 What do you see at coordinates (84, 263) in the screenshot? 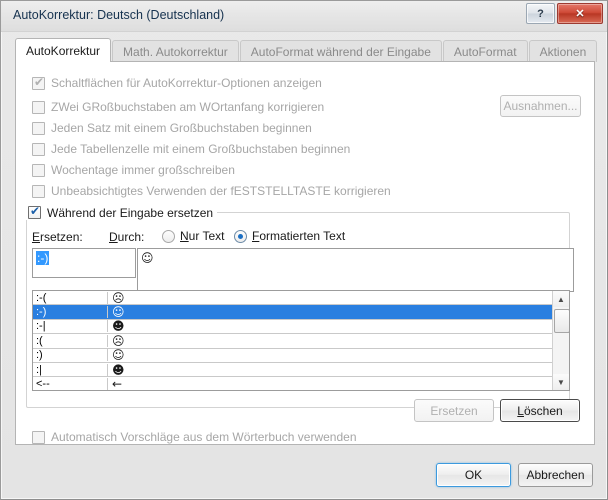
I see `replace-input: :-)` at bounding box center [84, 263].